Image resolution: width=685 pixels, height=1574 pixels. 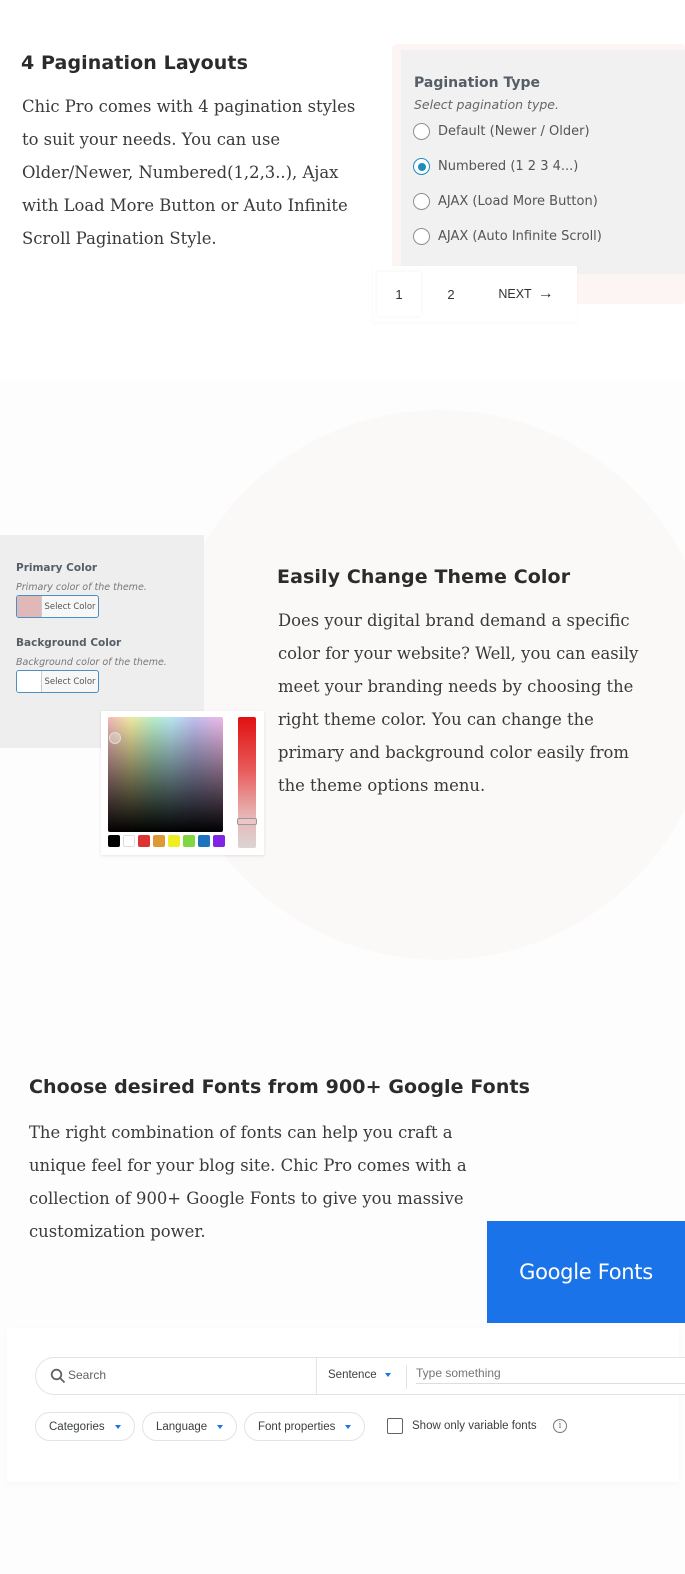 What do you see at coordinates (560, 1426) in the screenshot?
I see `info-icon: i` at bounding box center [560, 1426].